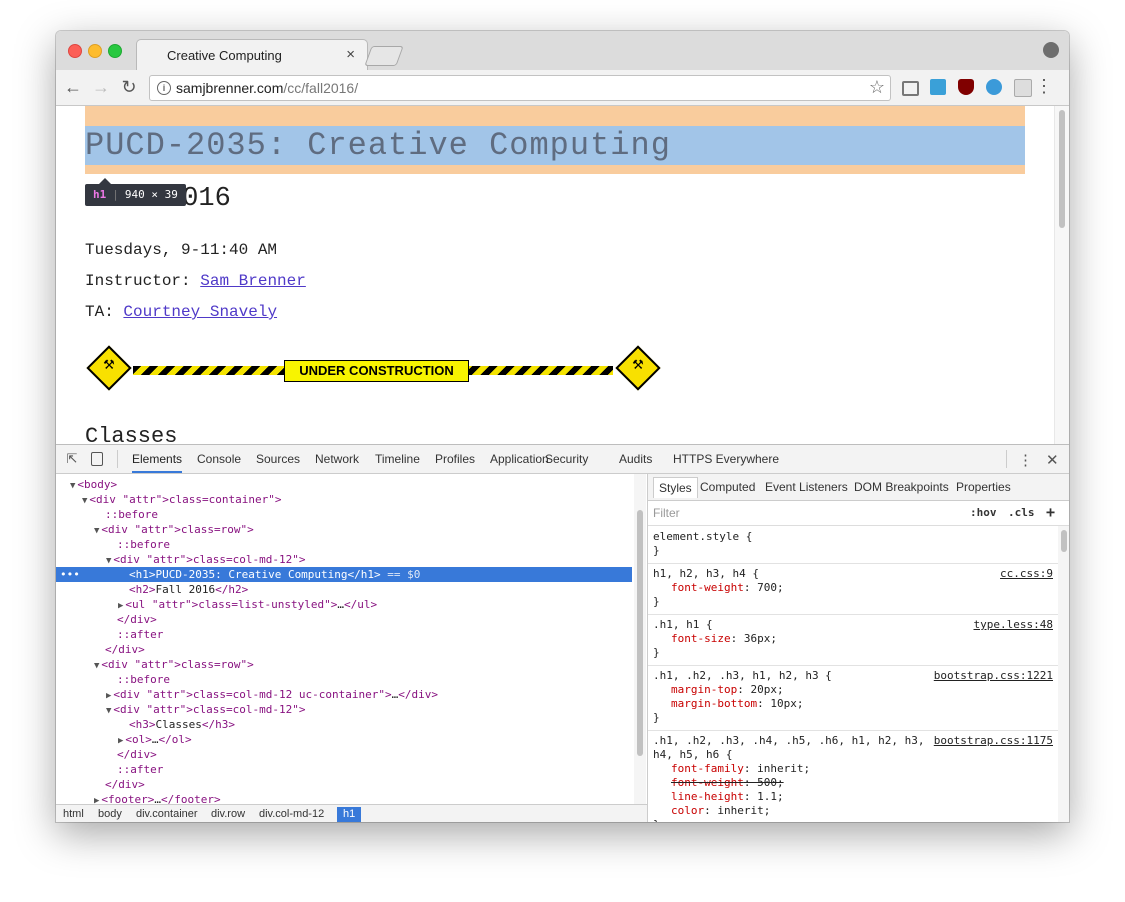  I want to click on ta-link: Courtney Snavely, so click(200, 312).